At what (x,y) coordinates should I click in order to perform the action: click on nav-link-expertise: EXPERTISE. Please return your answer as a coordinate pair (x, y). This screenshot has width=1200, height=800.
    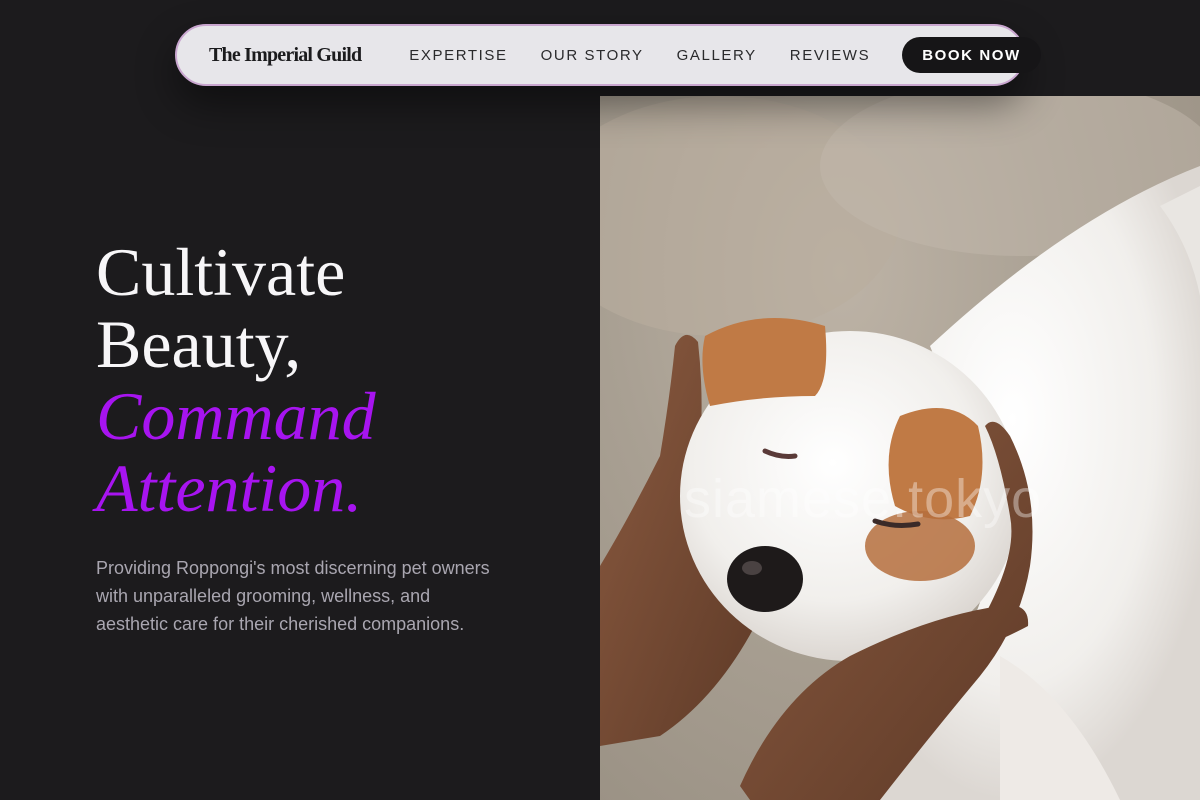
    Looking at the image, I should click on (458, 55).